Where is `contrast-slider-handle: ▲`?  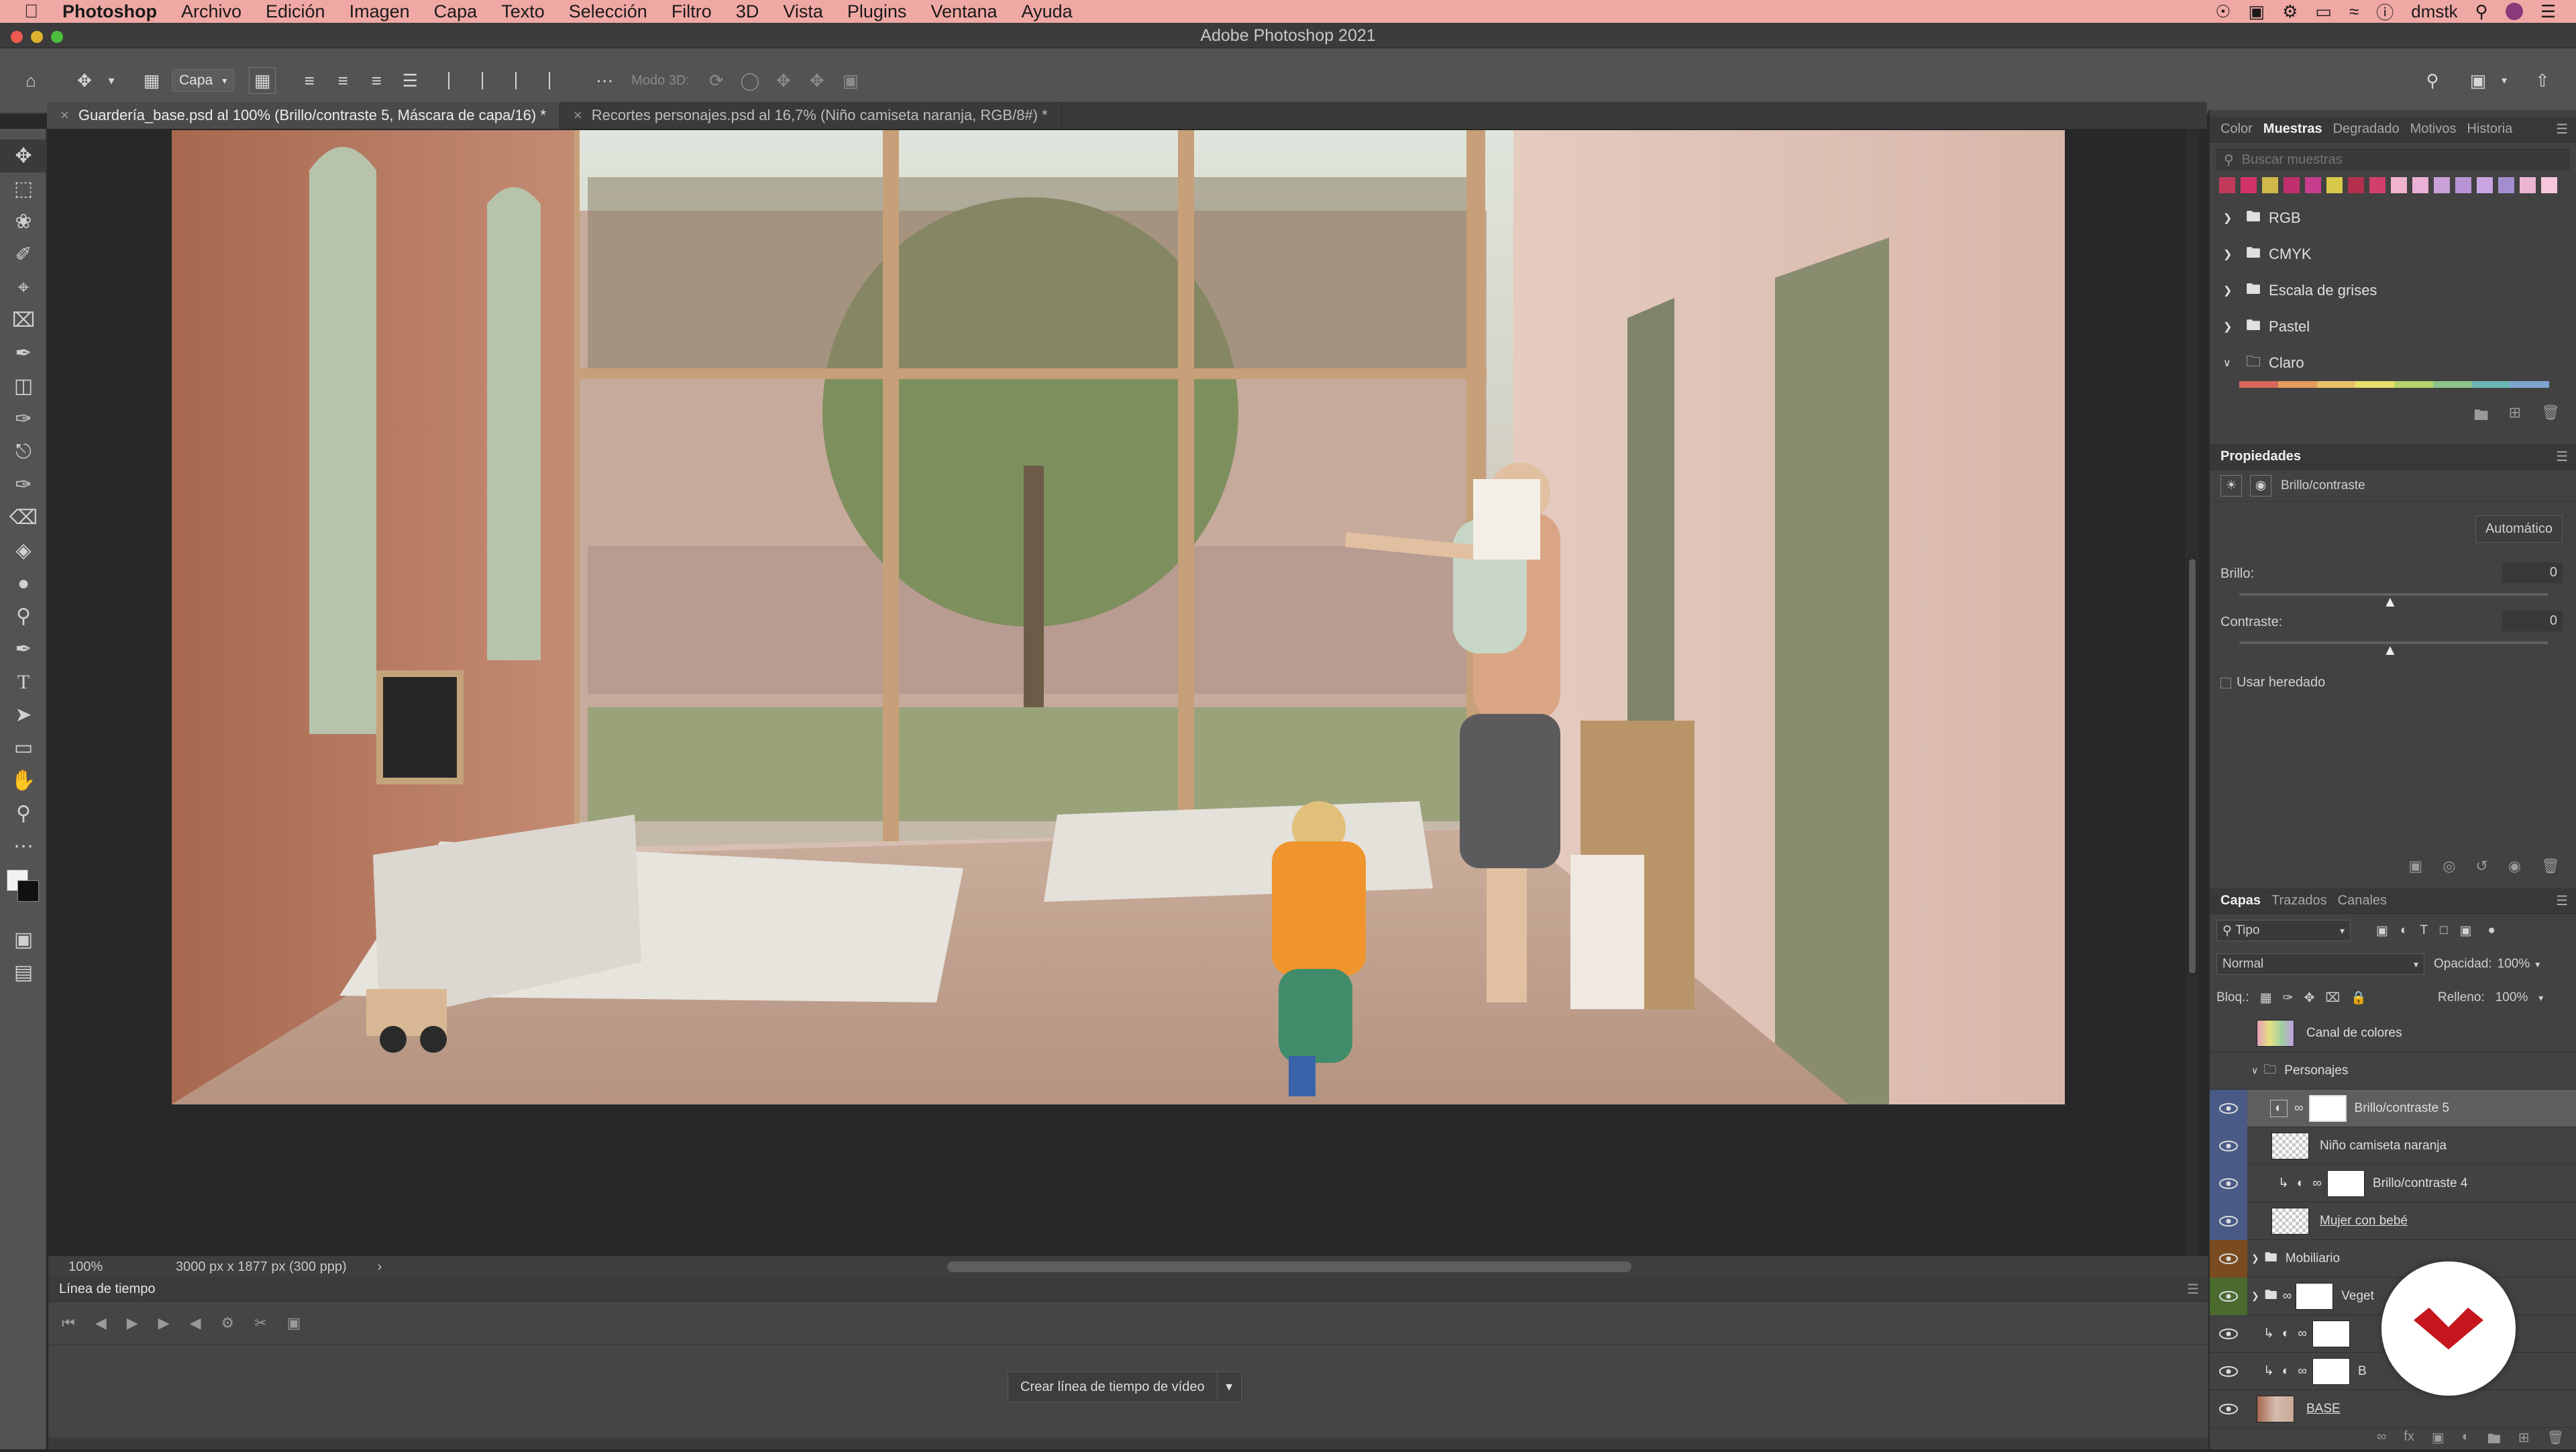 contrast-slider-handle: ▲ is located at coordinates (2390, 650).